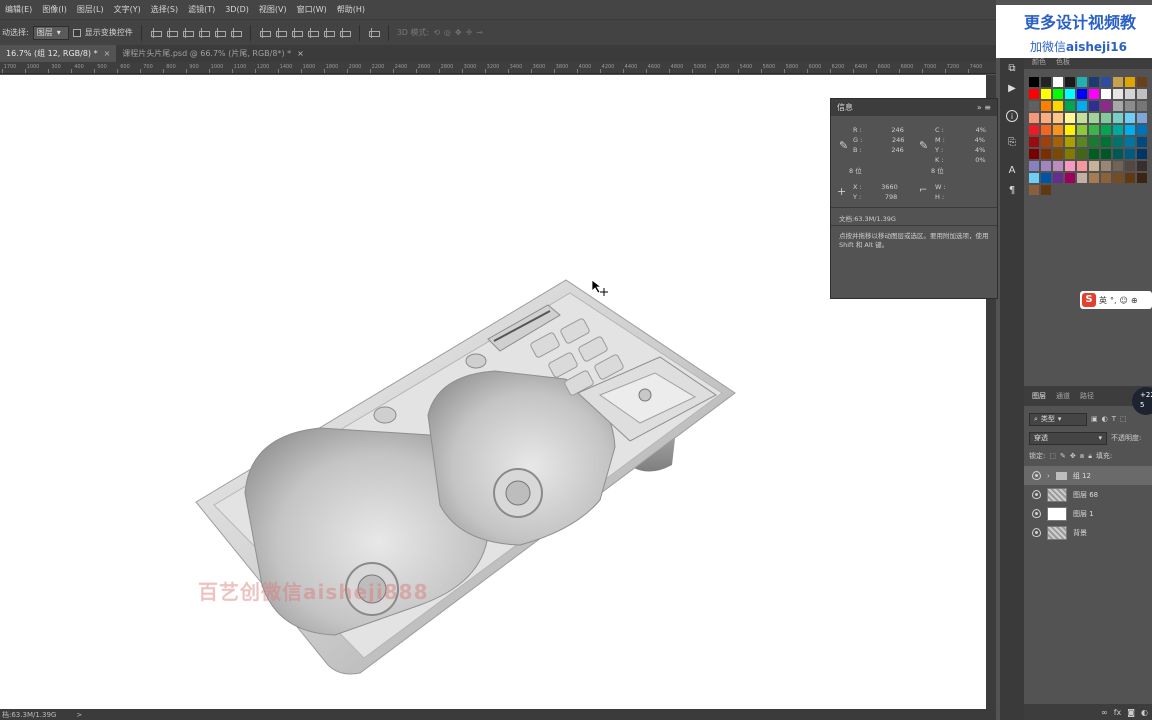 Image resolution: width=1152 pixels, height=720 pixels. I want to click on paragraph-icon: ¶, so click(1012, 191).